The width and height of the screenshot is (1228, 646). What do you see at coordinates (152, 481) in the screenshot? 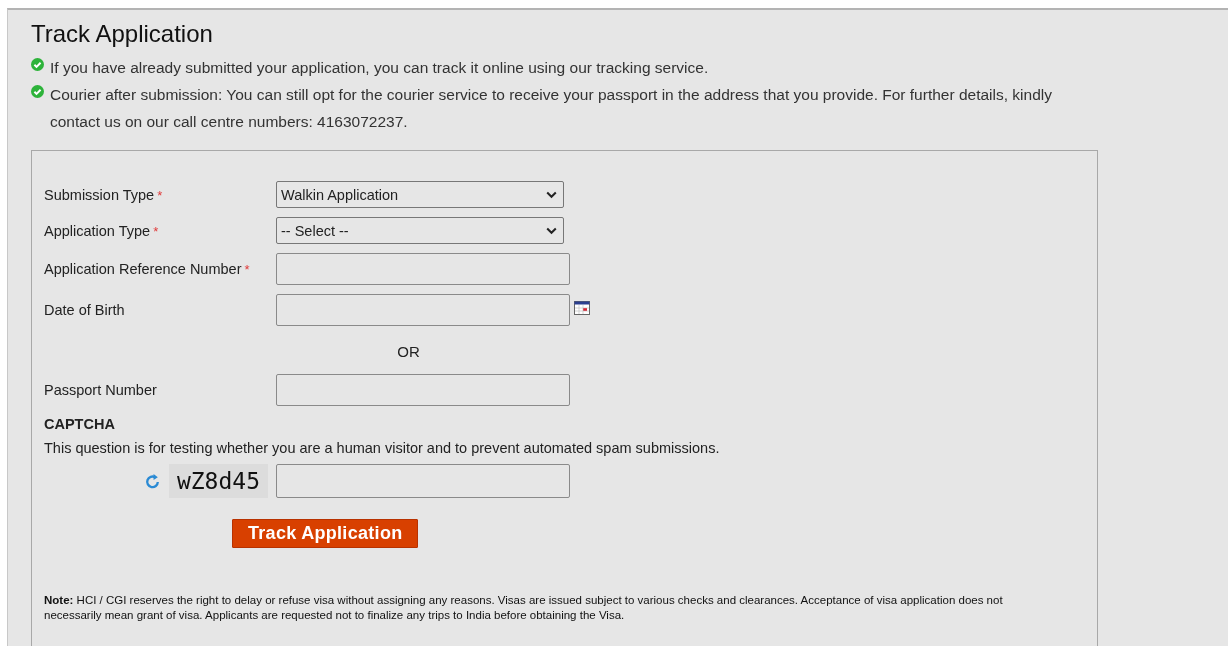
I see `refresh-icon` at bounding box center [152, 481].